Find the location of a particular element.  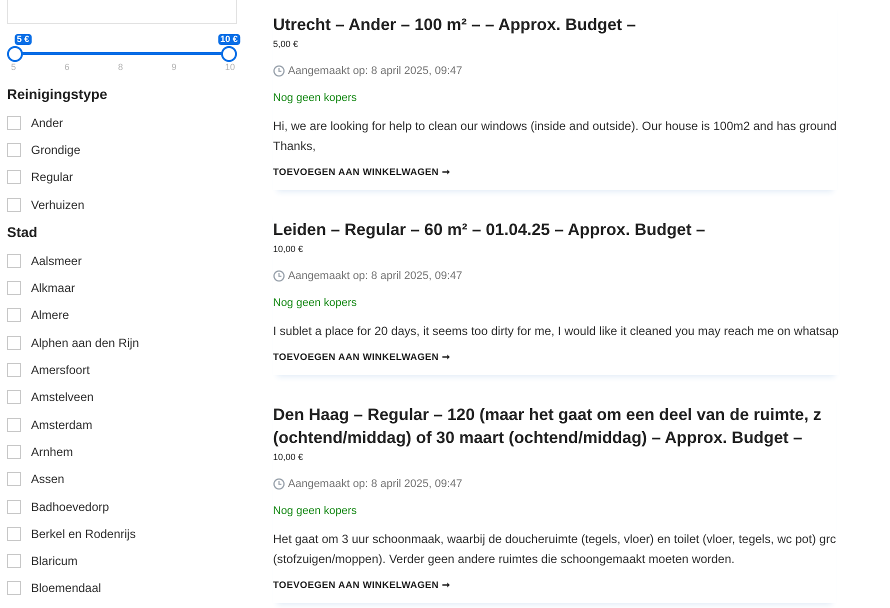

option-label: Ander is located at coordinates (47, 123).